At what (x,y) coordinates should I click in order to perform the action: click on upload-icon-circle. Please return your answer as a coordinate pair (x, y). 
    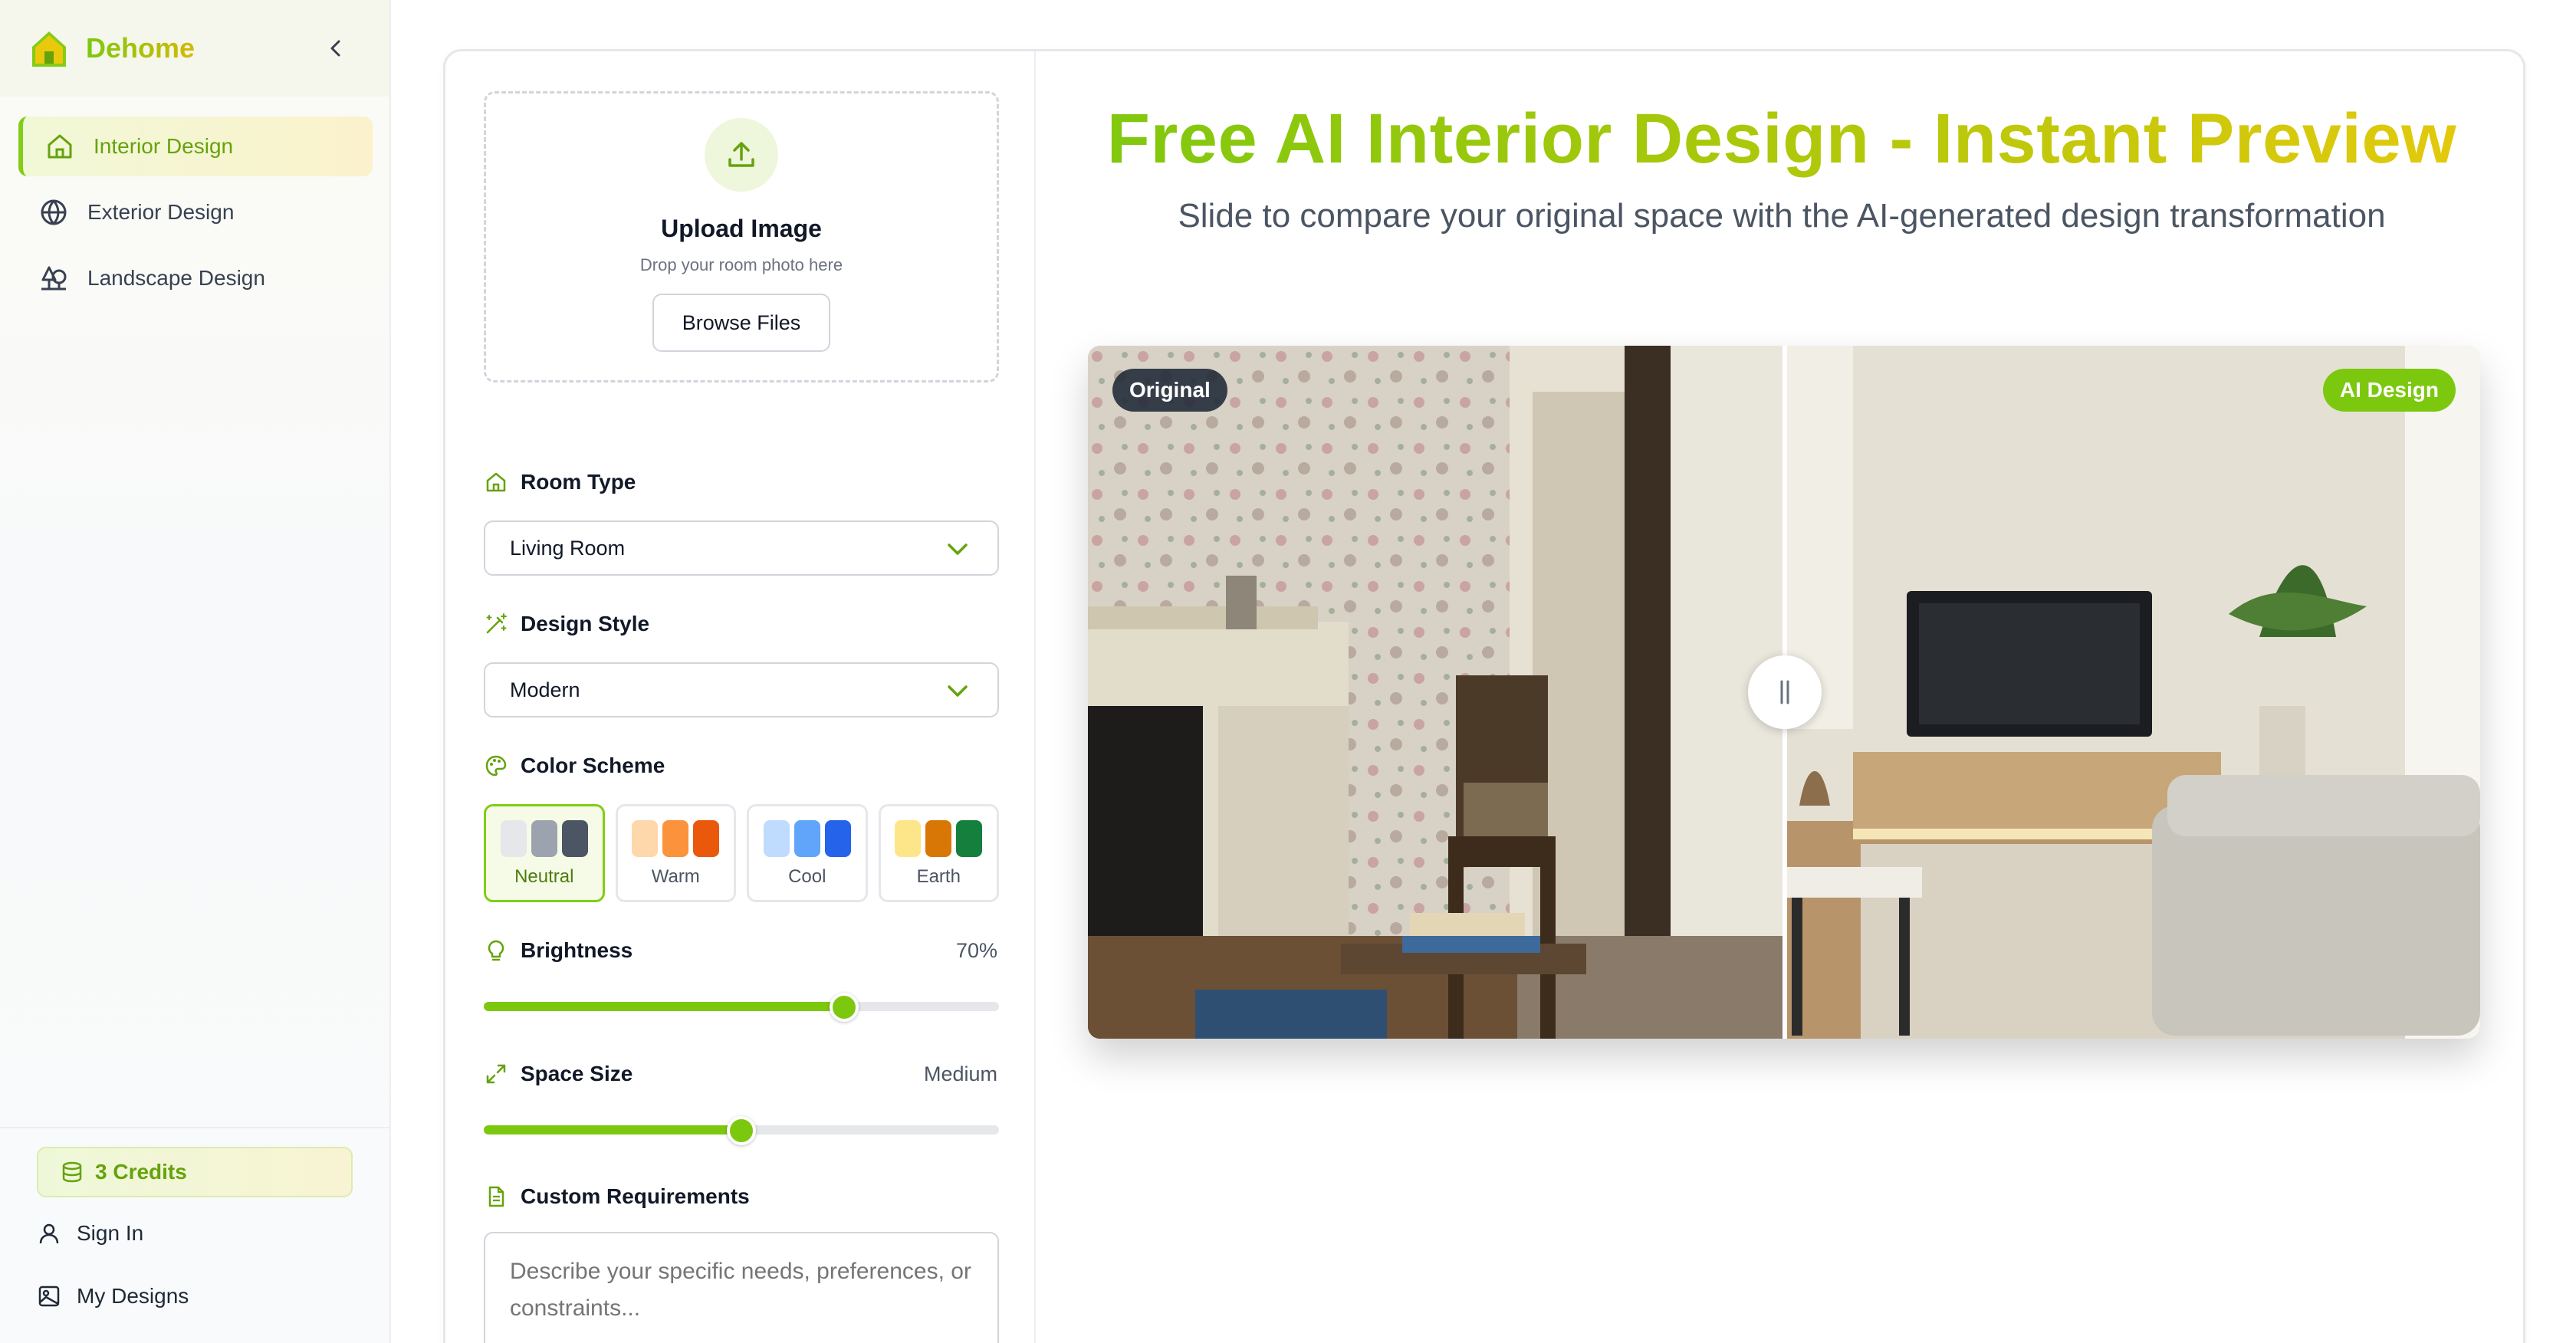
    Looking at the image, I should click on (741, 155).